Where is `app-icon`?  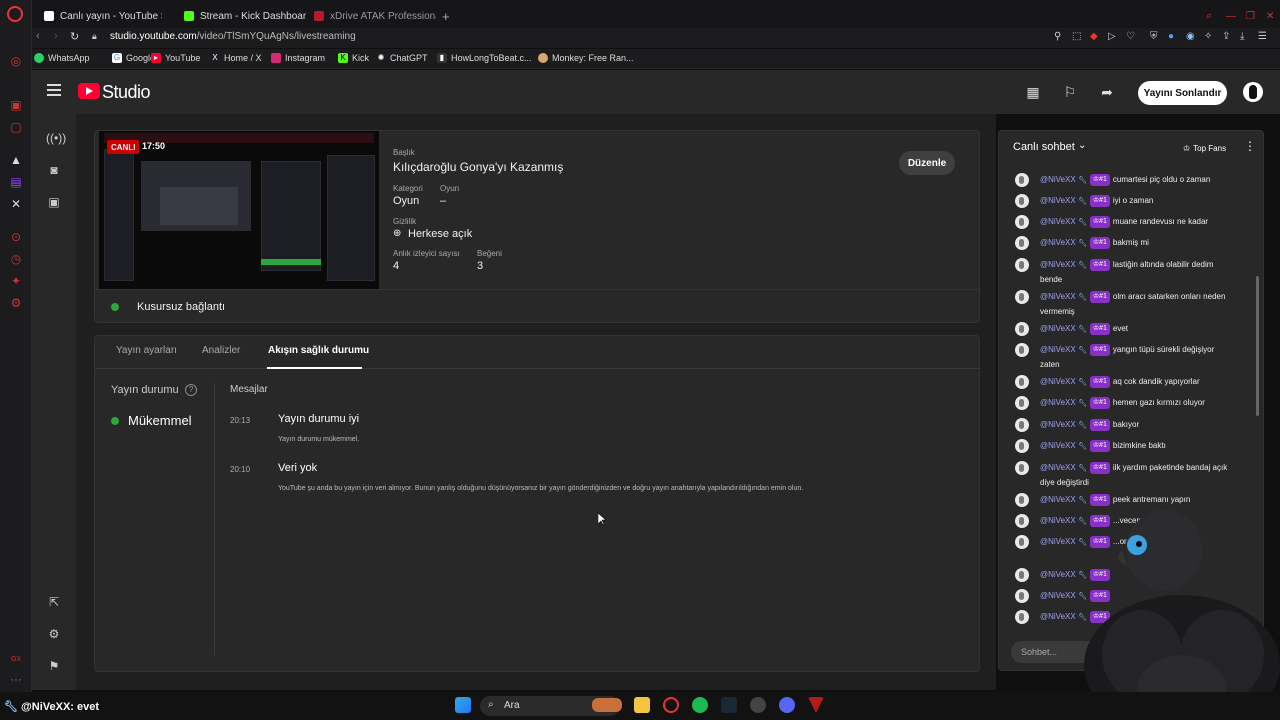 app-icon is located at coordinates (758, 705).